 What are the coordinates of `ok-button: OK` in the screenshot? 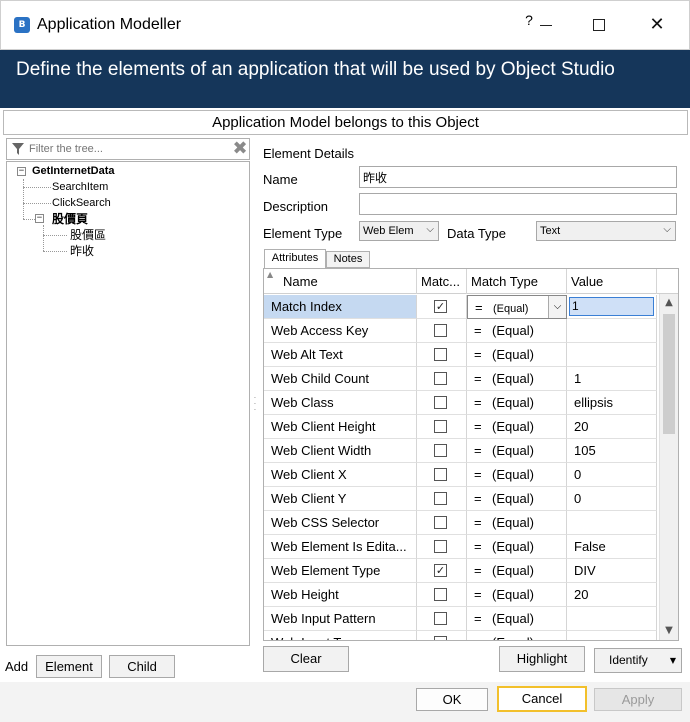 It's located at (452, 699).